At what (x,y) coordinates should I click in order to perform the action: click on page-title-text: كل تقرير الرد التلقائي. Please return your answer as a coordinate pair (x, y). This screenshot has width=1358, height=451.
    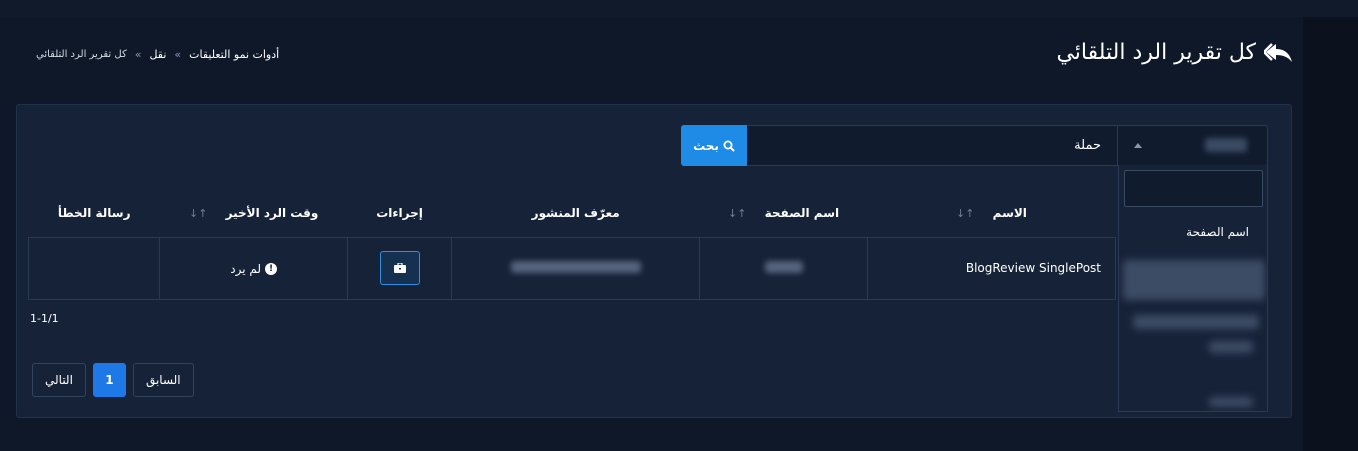
    Looking at the image, I should click on (1156, 52).